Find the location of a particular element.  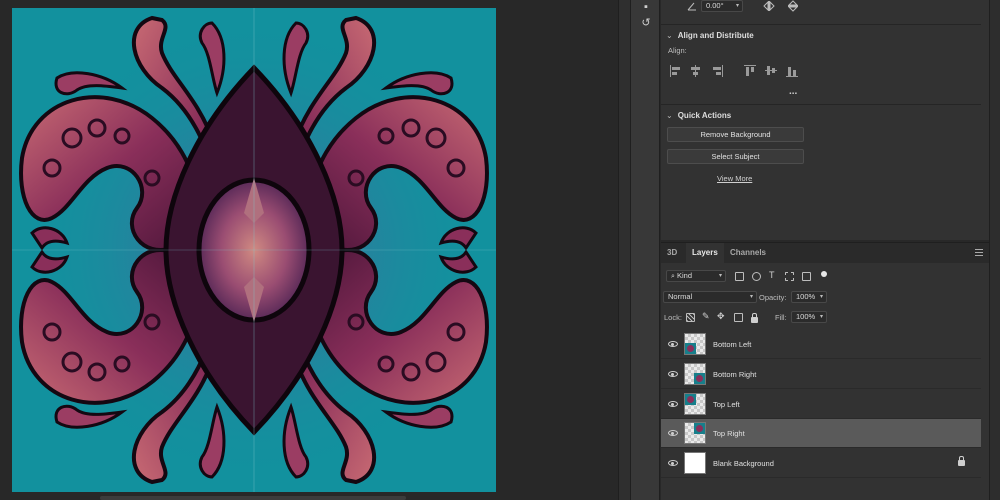

tab-3d: 3D is located at coordinates (672, 253).